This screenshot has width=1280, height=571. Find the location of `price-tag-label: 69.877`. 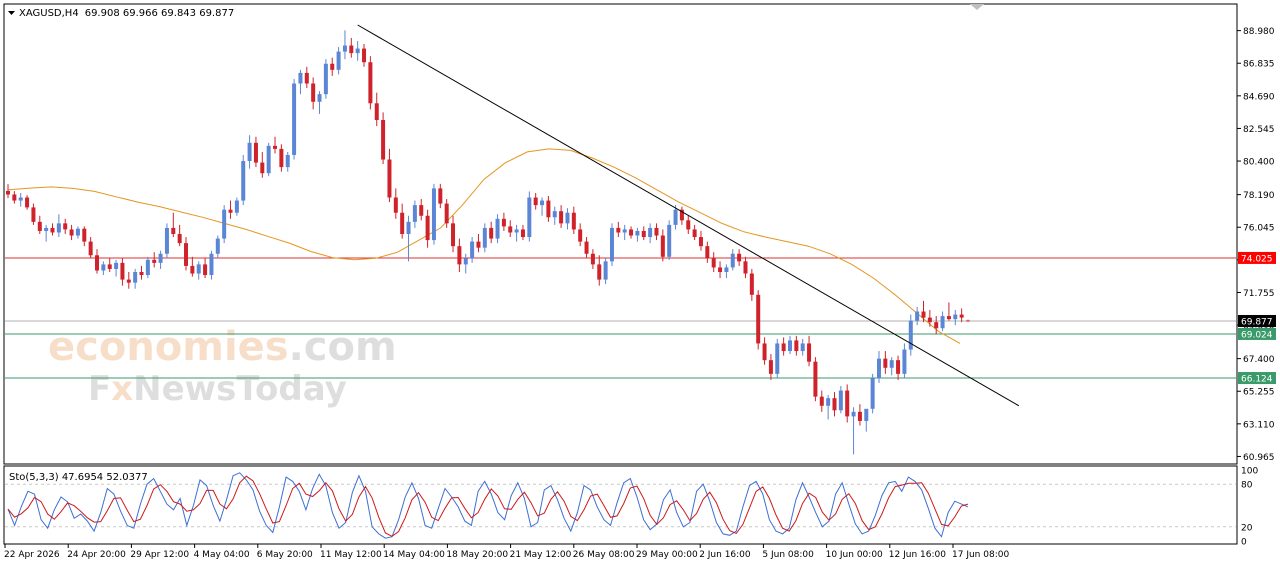

price-tag-label: 69.877 is located at coordinates (1257, 322).